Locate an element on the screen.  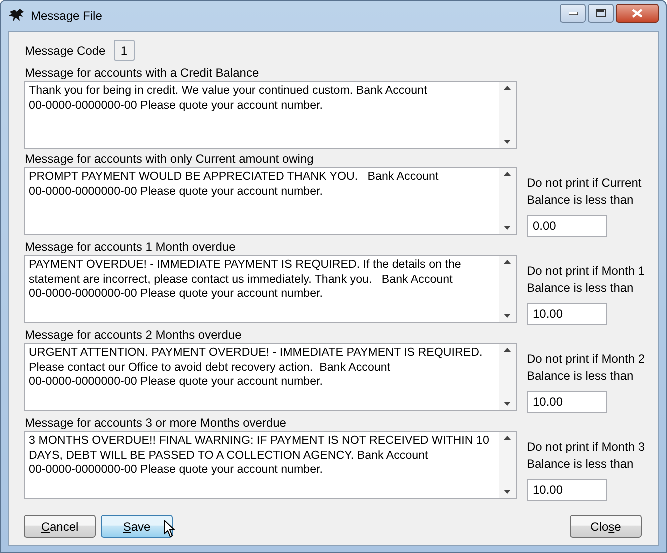
threshold-field: 0.00 is located at coordinates (567, 226).